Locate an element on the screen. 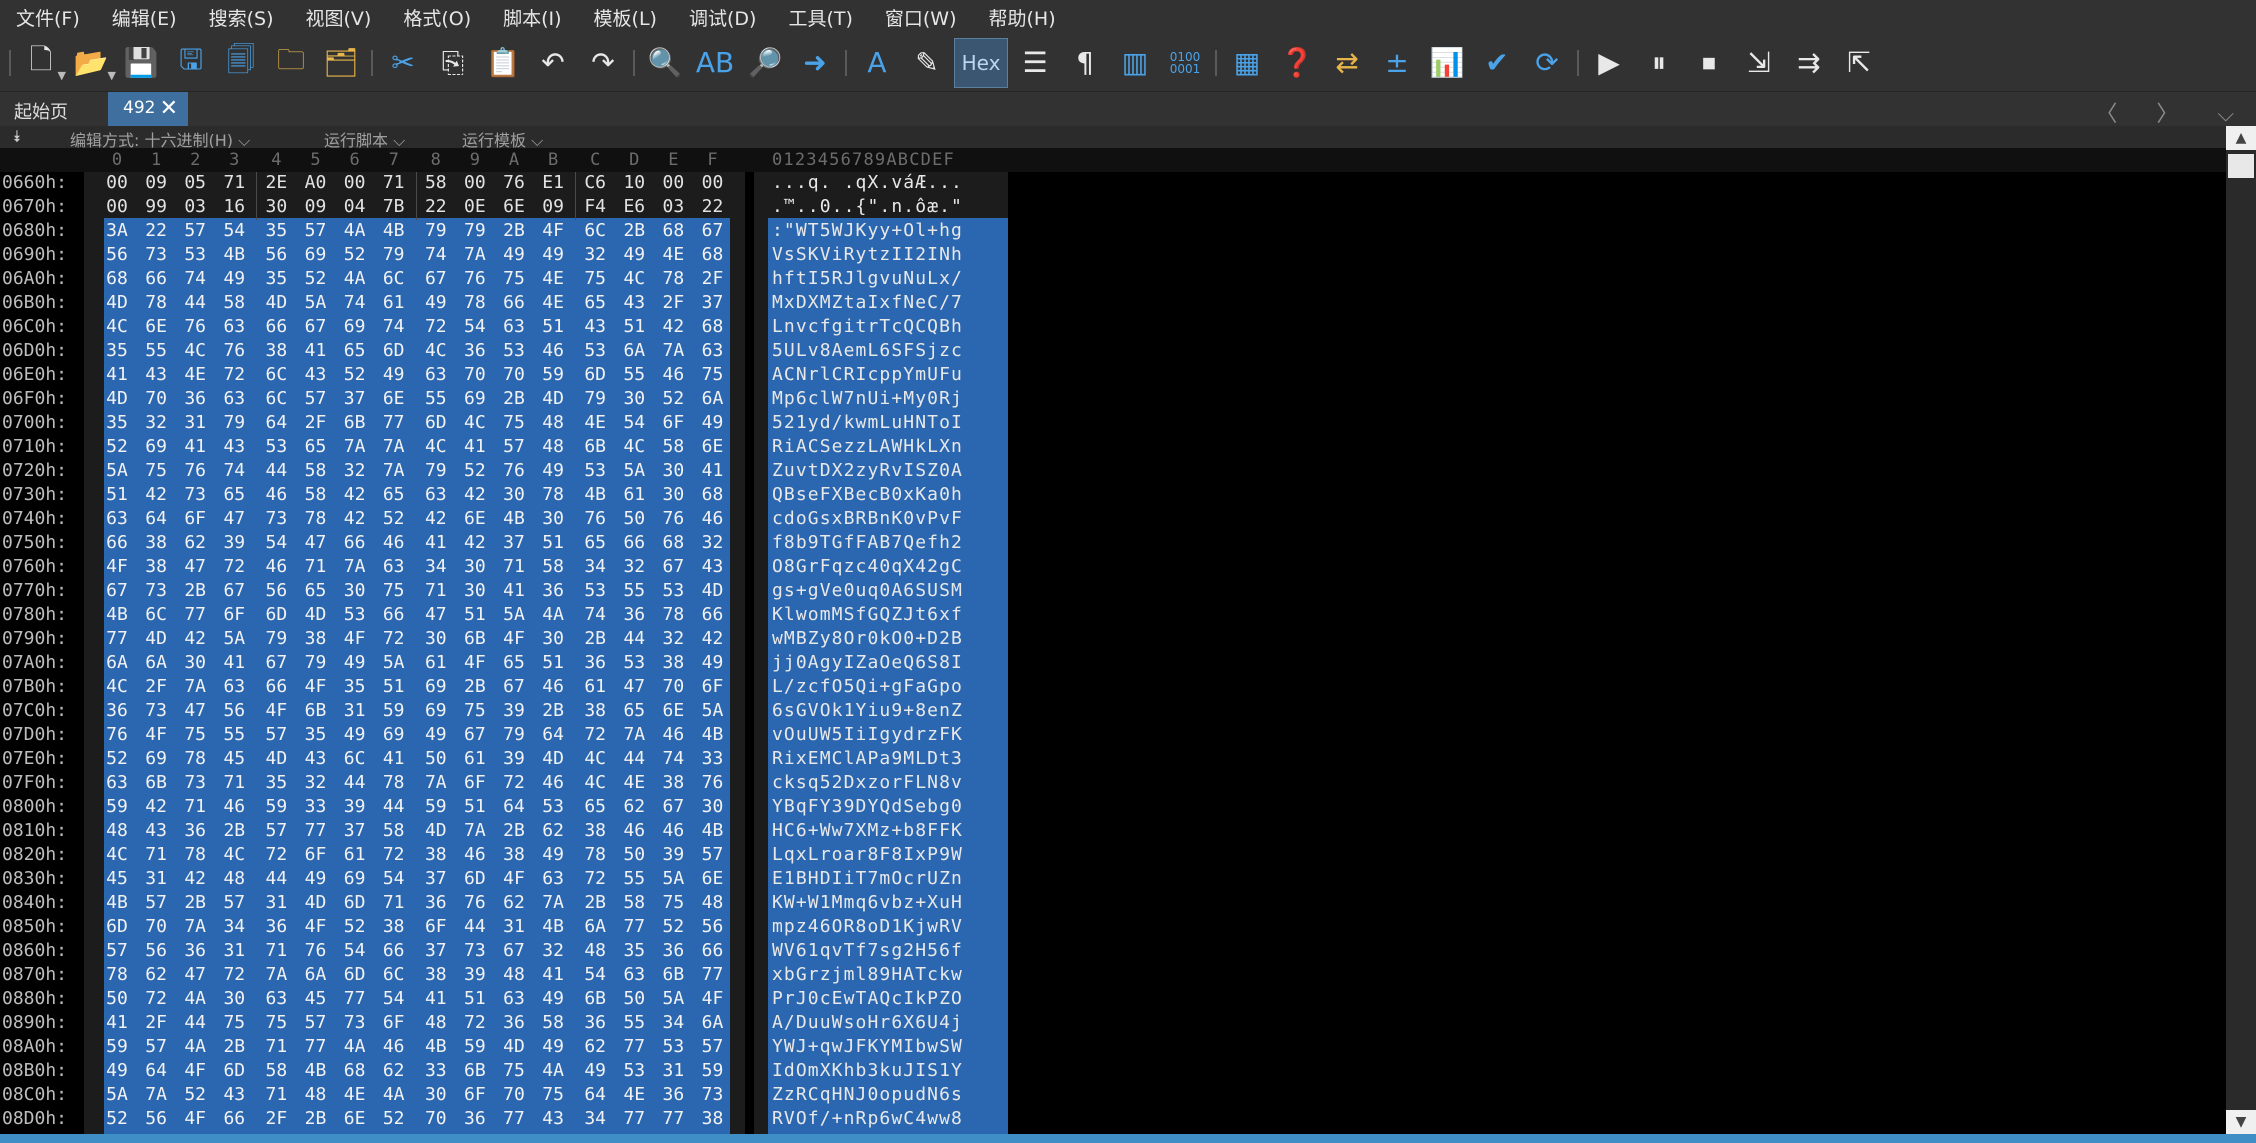  hex-byte: 30 is located at coordinates (195, 662).